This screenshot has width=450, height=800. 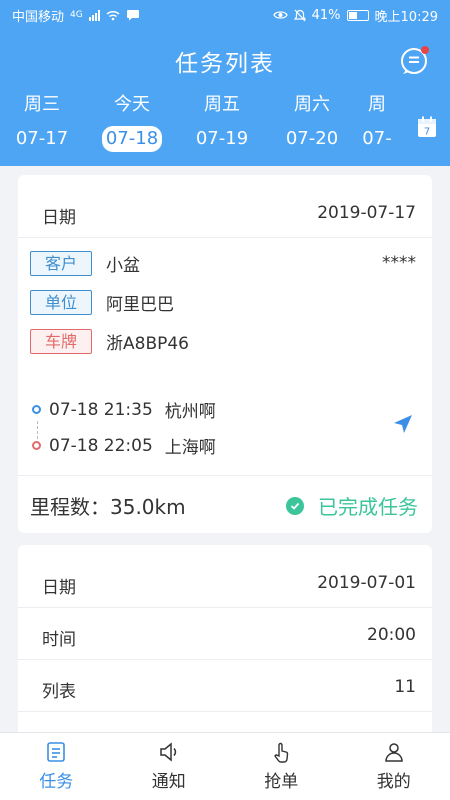 What do you see at coordinates (123, 266) in the screenshot?
I see `customer-name: 小盆` at bounding box center [123, 266].